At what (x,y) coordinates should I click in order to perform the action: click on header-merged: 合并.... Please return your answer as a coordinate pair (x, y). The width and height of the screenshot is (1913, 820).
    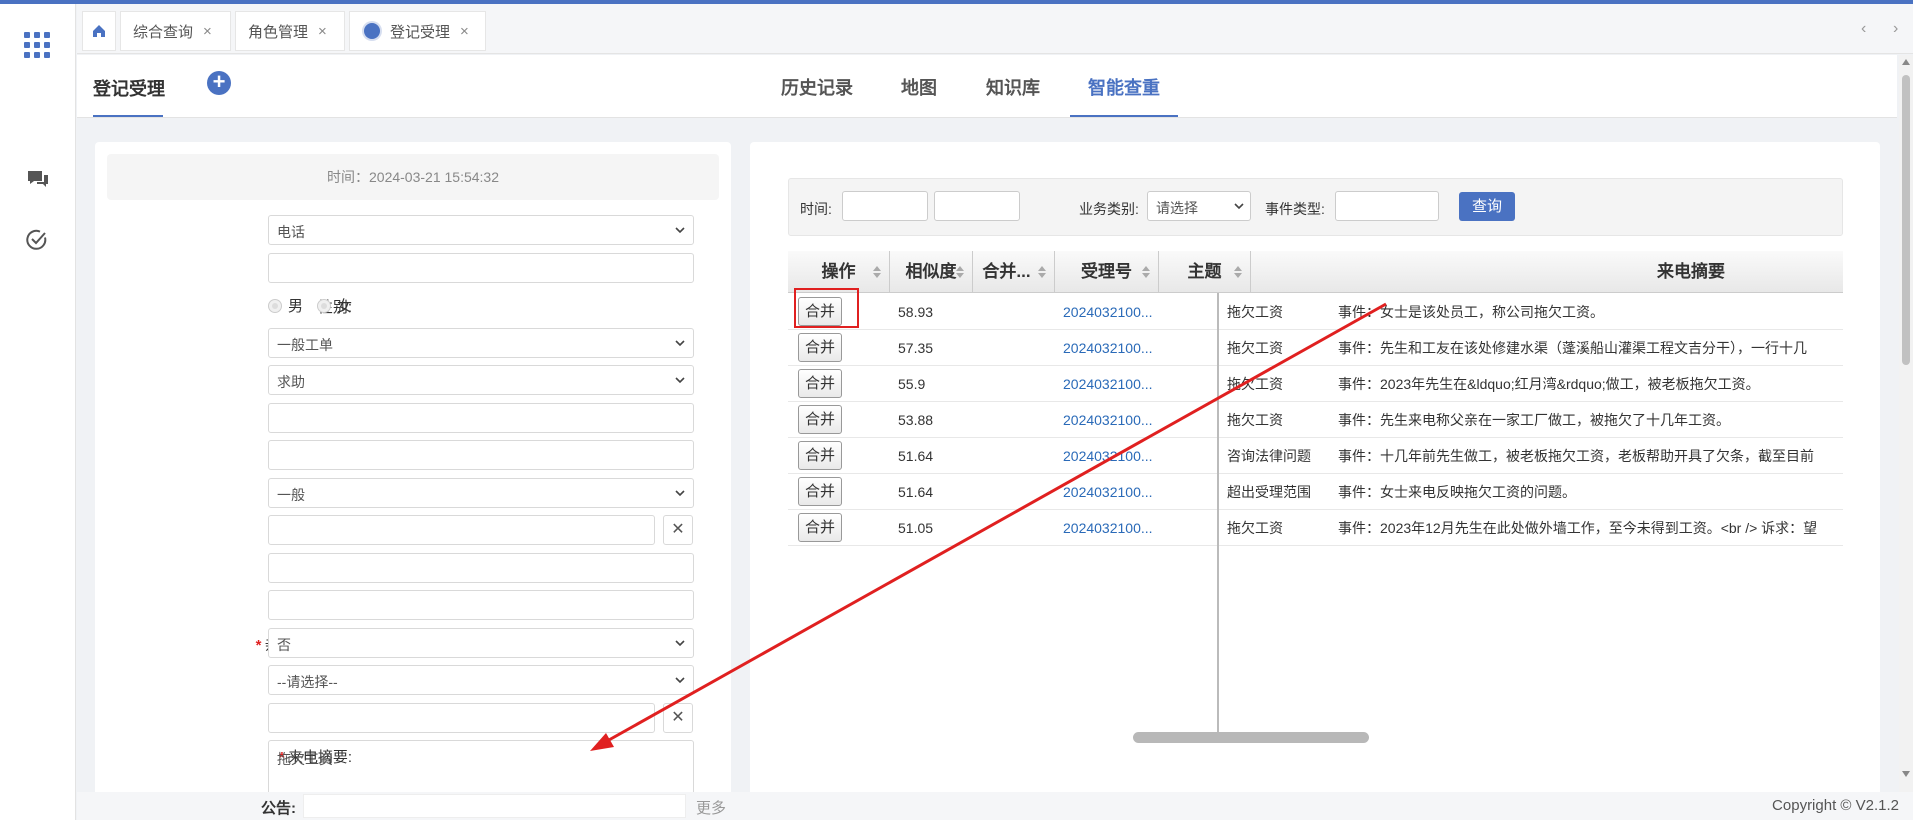
    Looking at the image, I should click on (1014, 272).